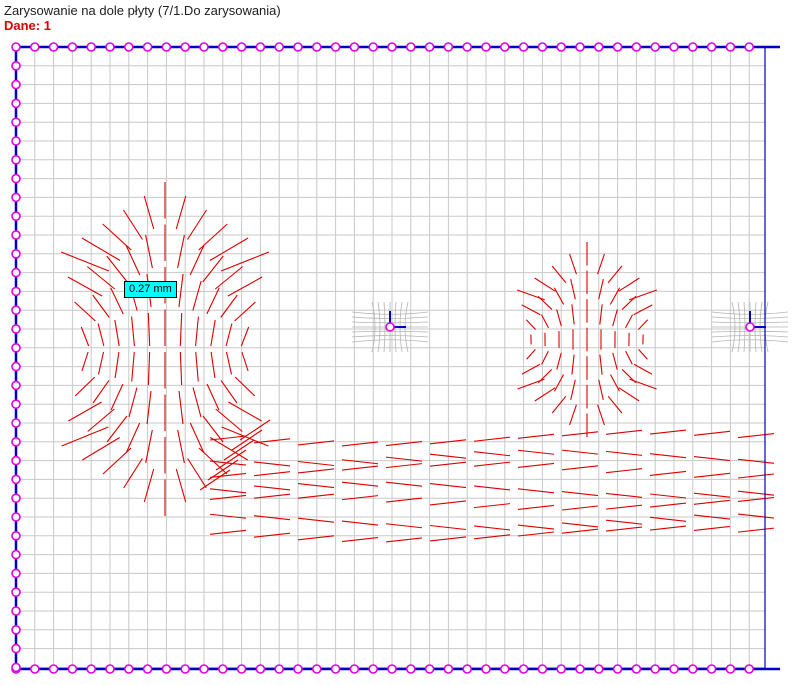  Describe the element at coordinates (150, 289) in the screenshot. I see `crack-width-tooltip: 0.27 mm` at that location.